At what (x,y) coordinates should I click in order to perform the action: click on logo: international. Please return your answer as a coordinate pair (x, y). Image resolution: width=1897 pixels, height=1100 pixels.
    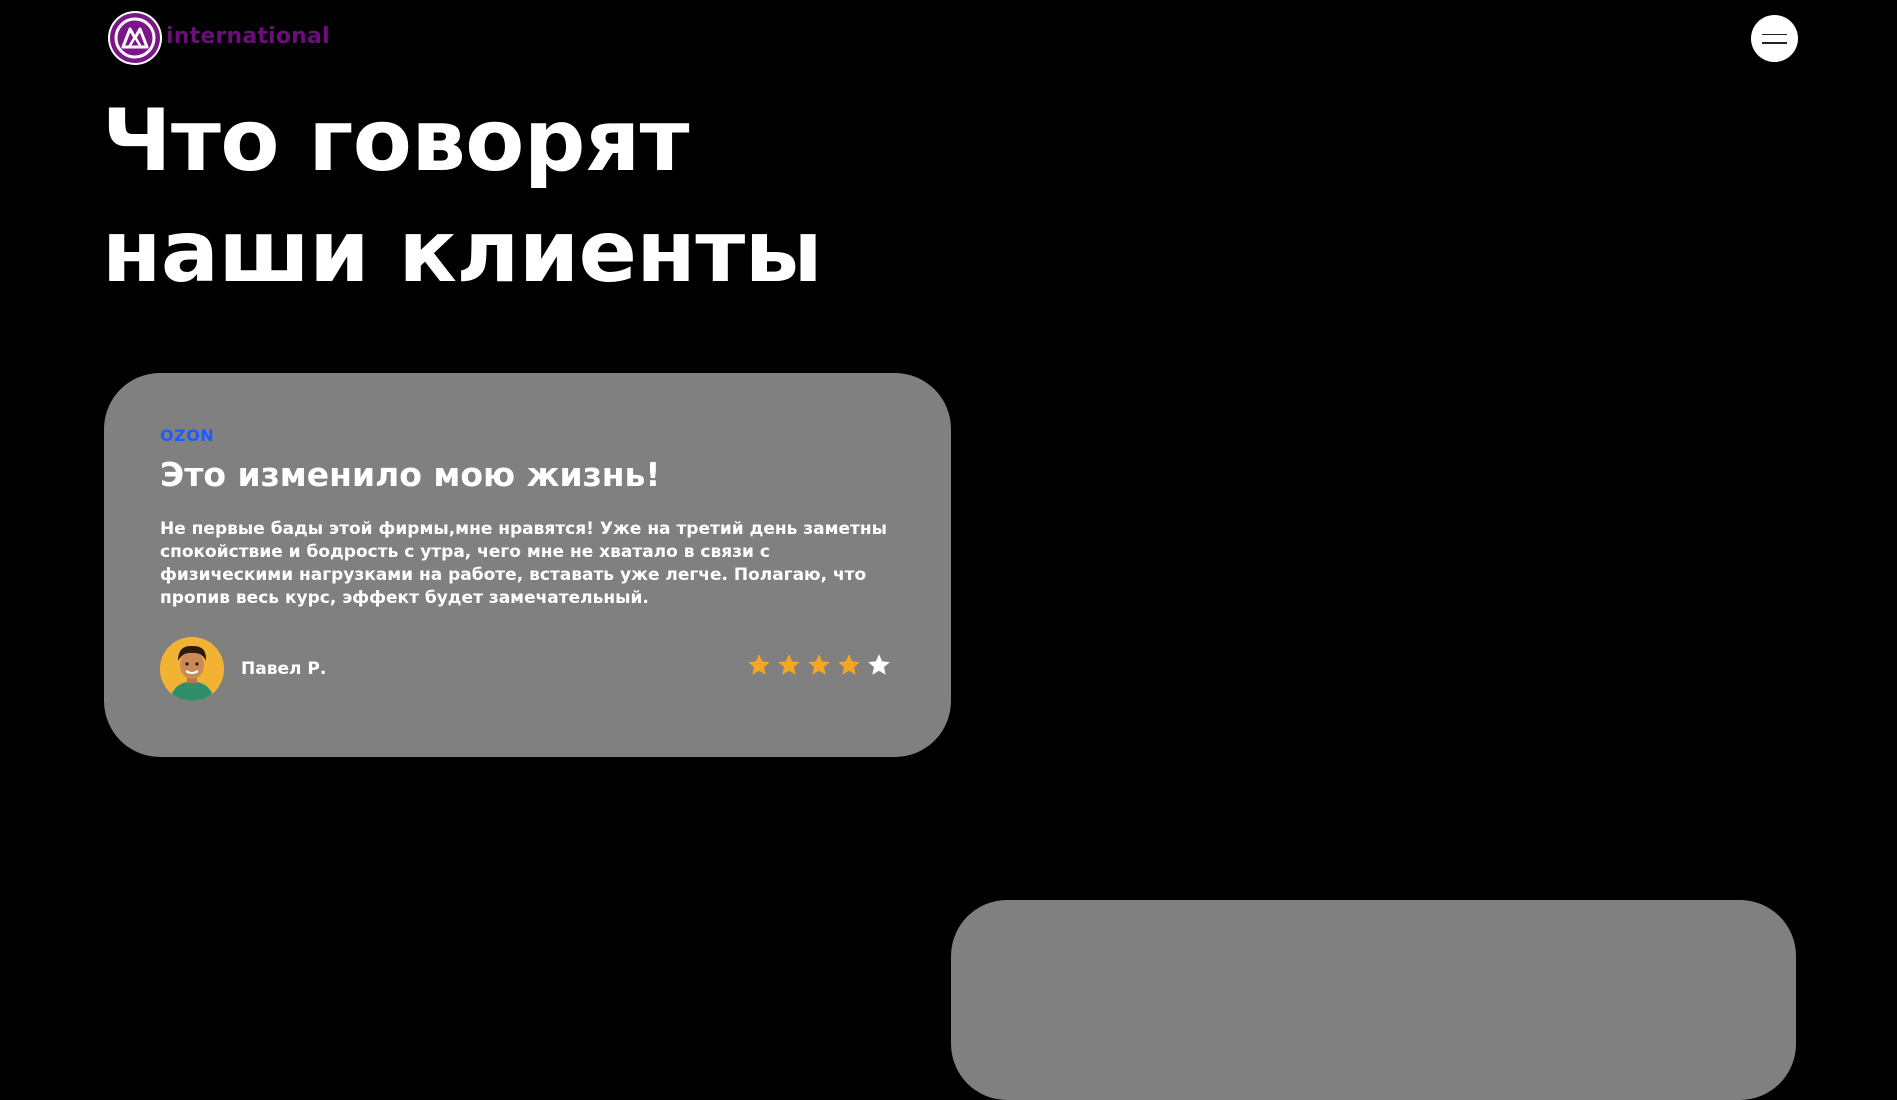
    Looking at the image, I should click on (219, 38).